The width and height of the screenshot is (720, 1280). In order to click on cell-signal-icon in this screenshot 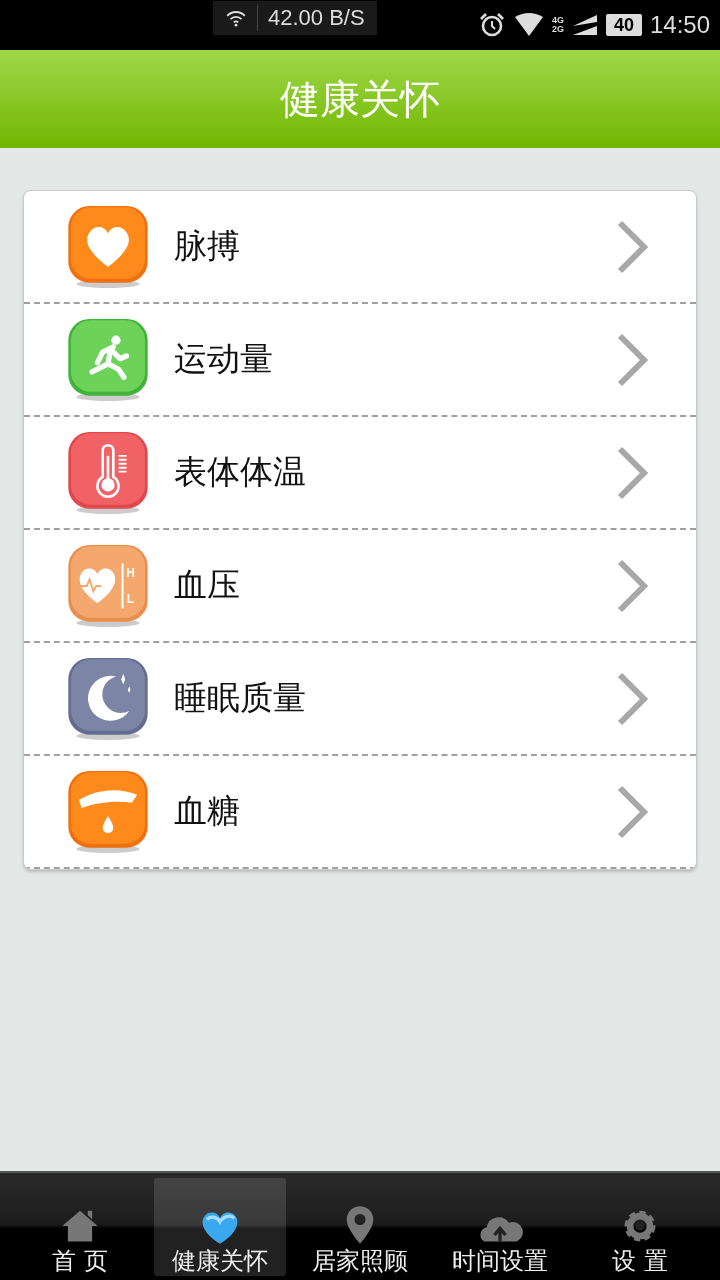, I will do `click(584, 25)`.